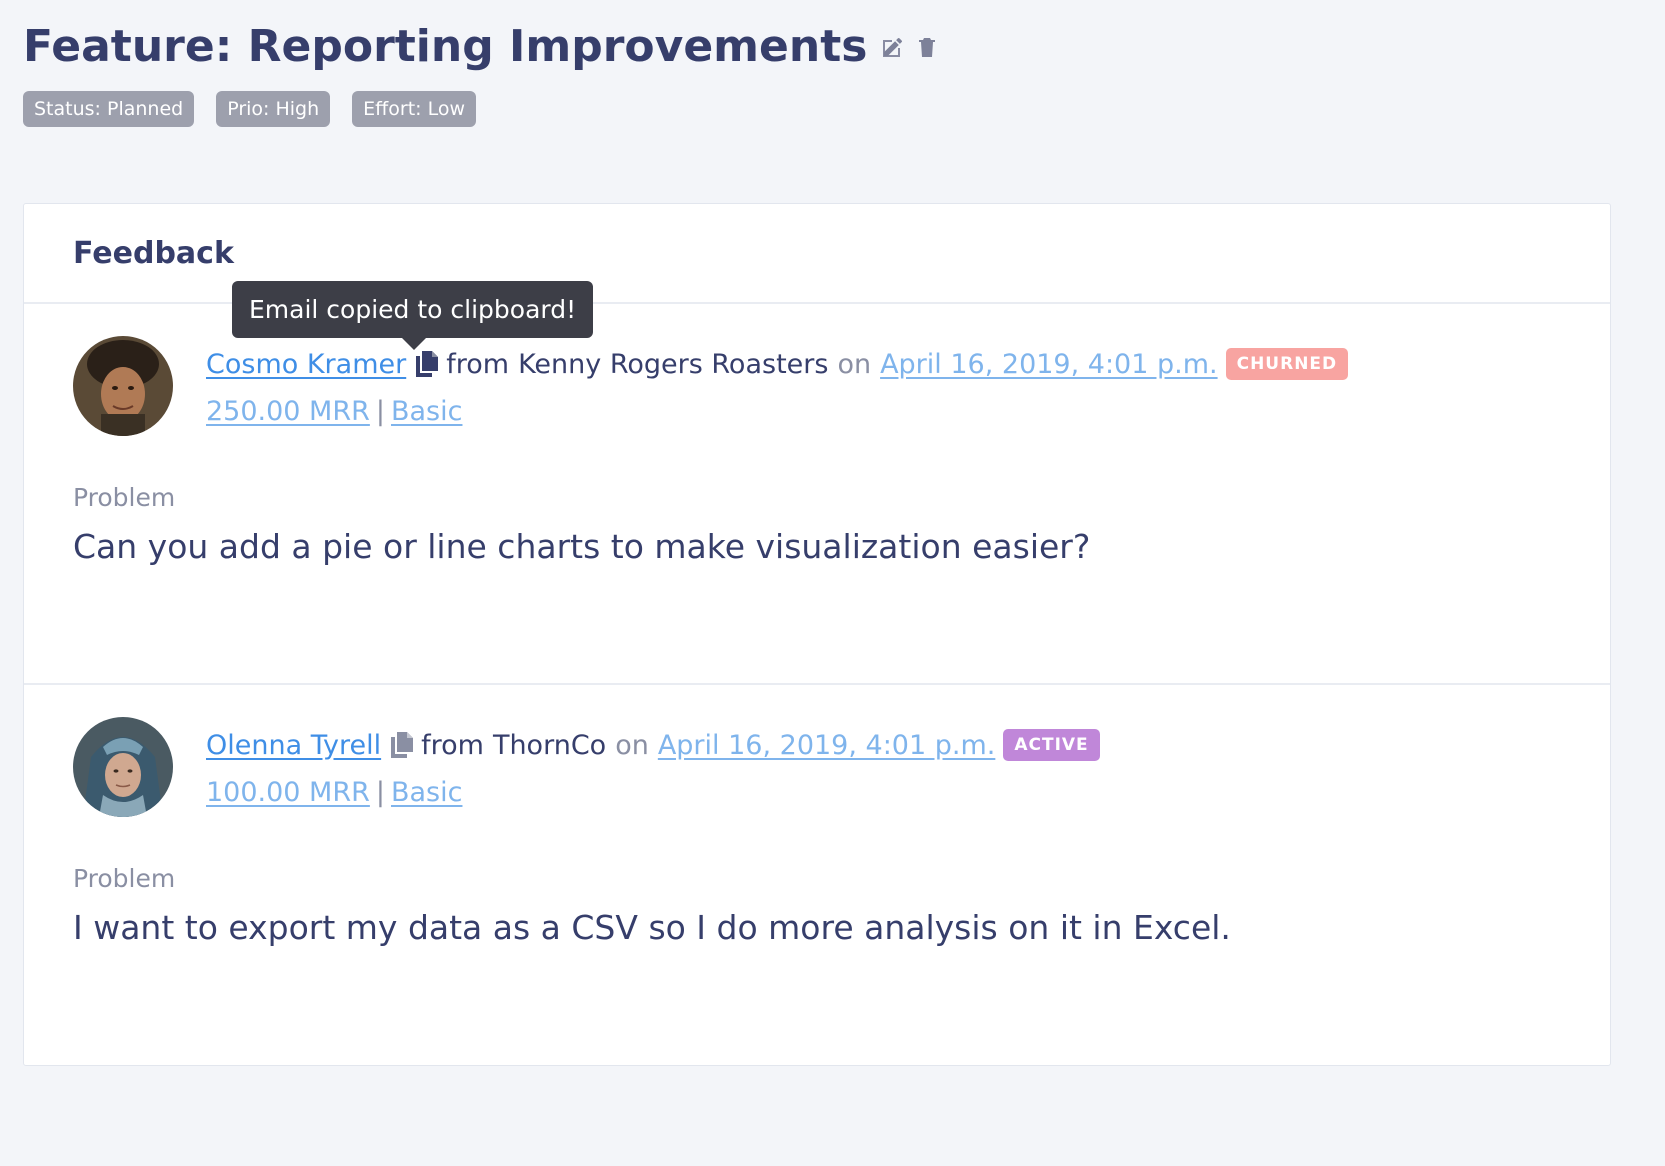 This screenshot has width=1665, height=1166. I want to click on customer-name-link: Olenna Tyrell, so click(293, 745).